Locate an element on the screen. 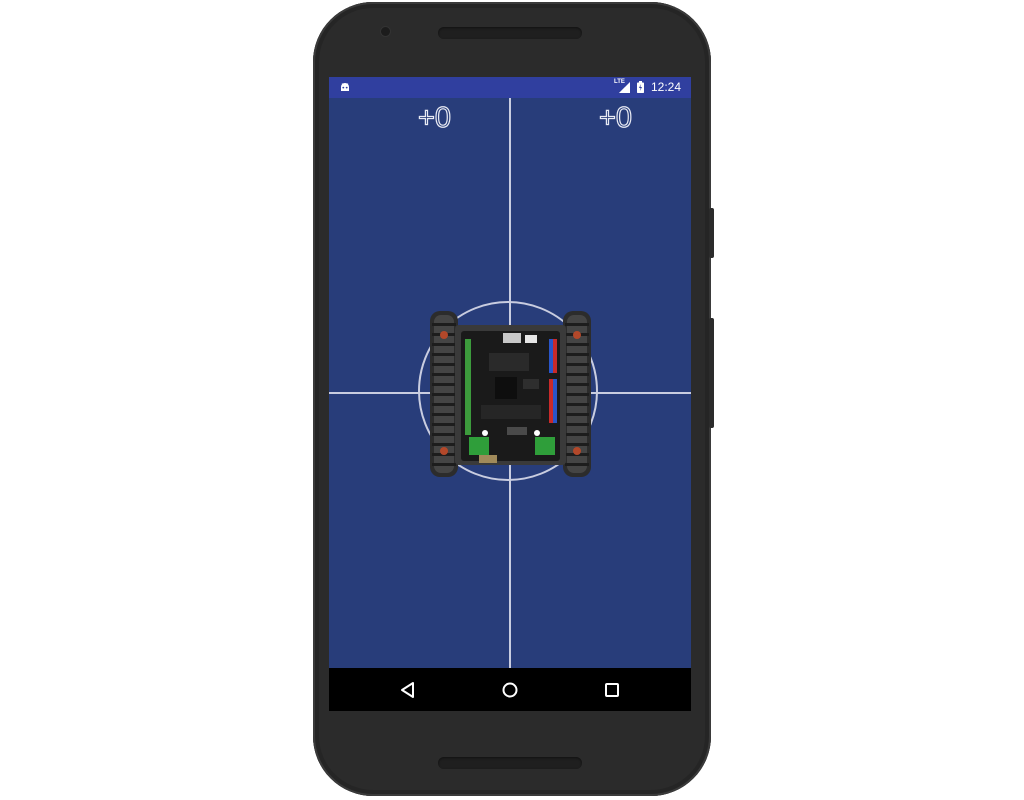  home-icon is located at coordinates (510, 690).